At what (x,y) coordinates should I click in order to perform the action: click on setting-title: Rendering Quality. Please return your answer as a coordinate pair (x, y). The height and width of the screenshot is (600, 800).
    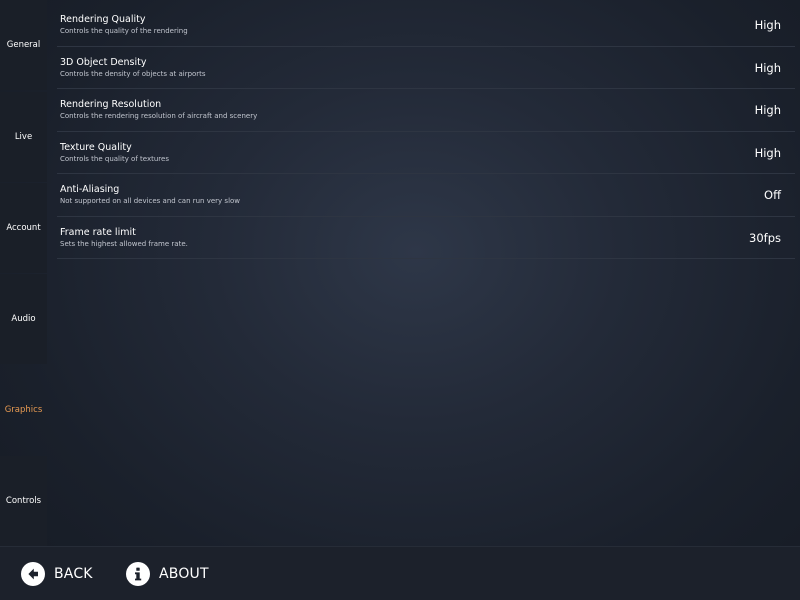
    Looking at the image, I should click on (103, 19).